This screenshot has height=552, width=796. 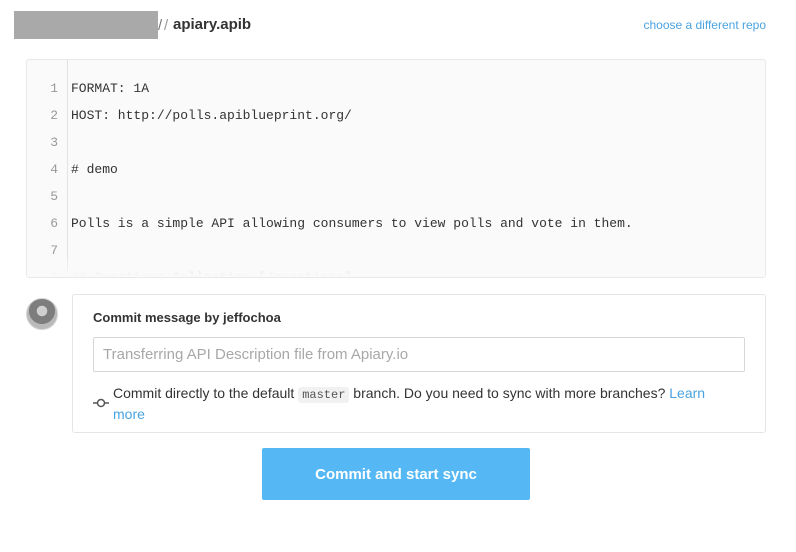 What do you see at coordinates (396, 268) in the screenshot?
I see `editor-fade` at bounding box center [396, 268].